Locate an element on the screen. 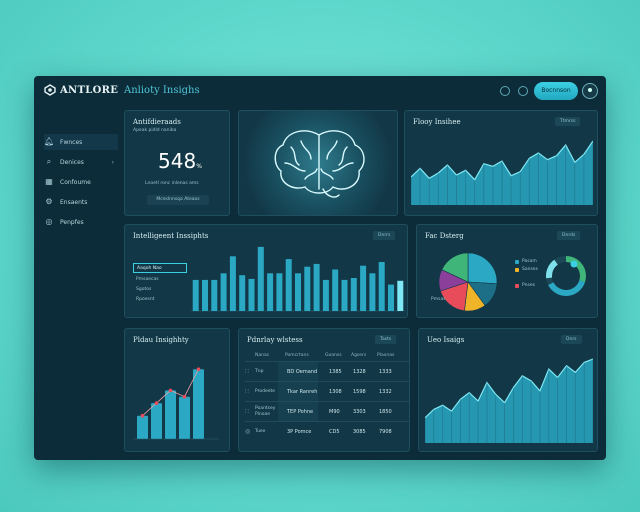  cell: CD5 is located at coordinates (334, 432).